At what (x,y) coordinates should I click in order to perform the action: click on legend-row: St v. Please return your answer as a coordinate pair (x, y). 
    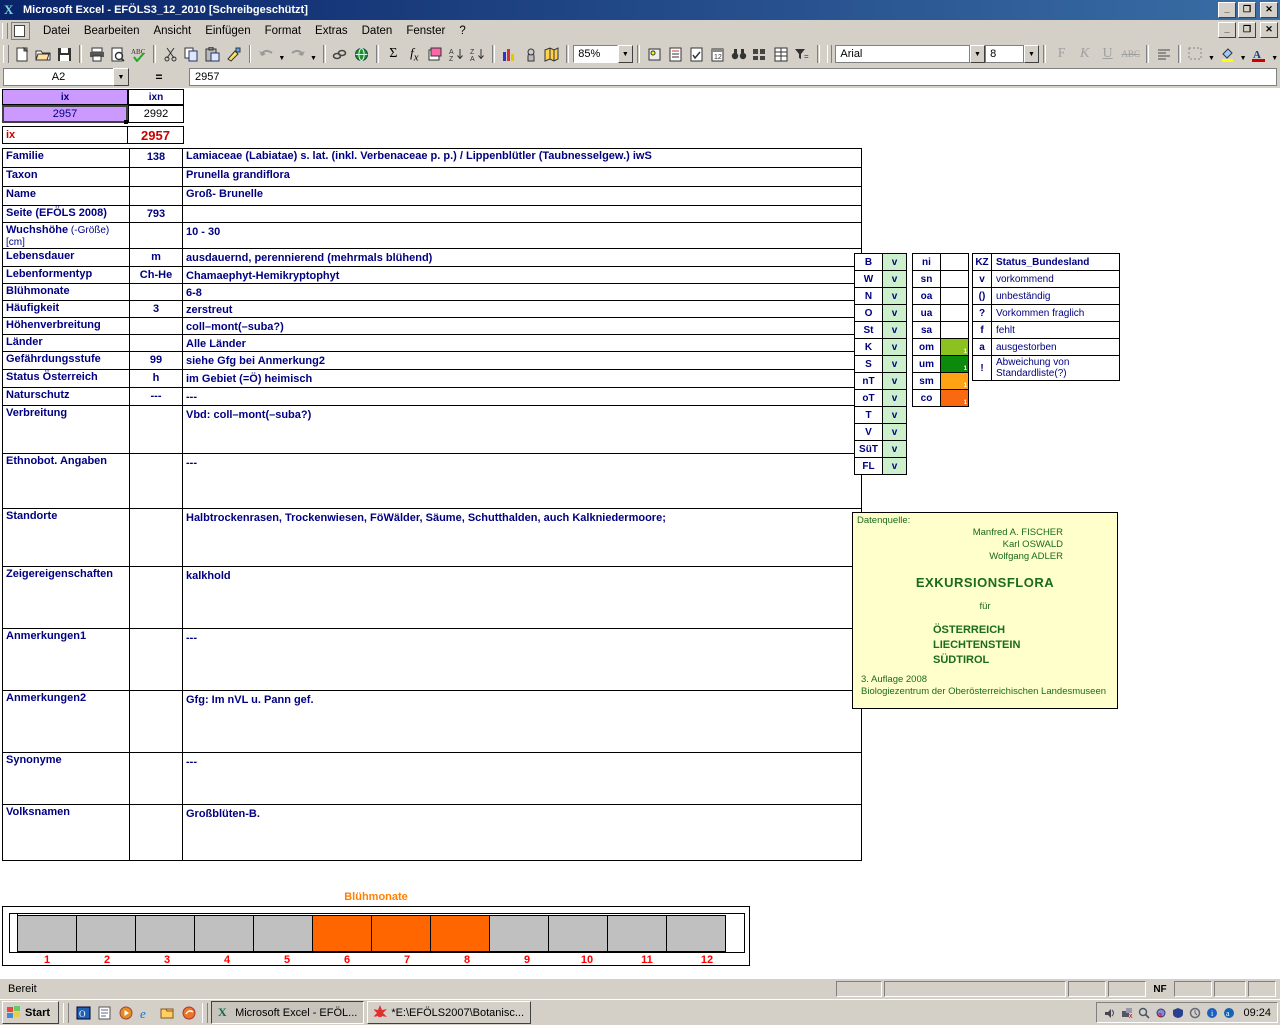
    Looking at the image, I should click on (880, 330).